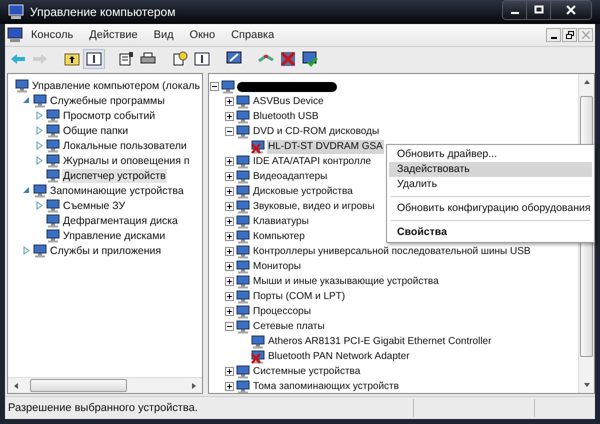 This screenshot has height=424, width=600. I want to click on status-text: Разрешение выбранного устройства., so click(103, 408).